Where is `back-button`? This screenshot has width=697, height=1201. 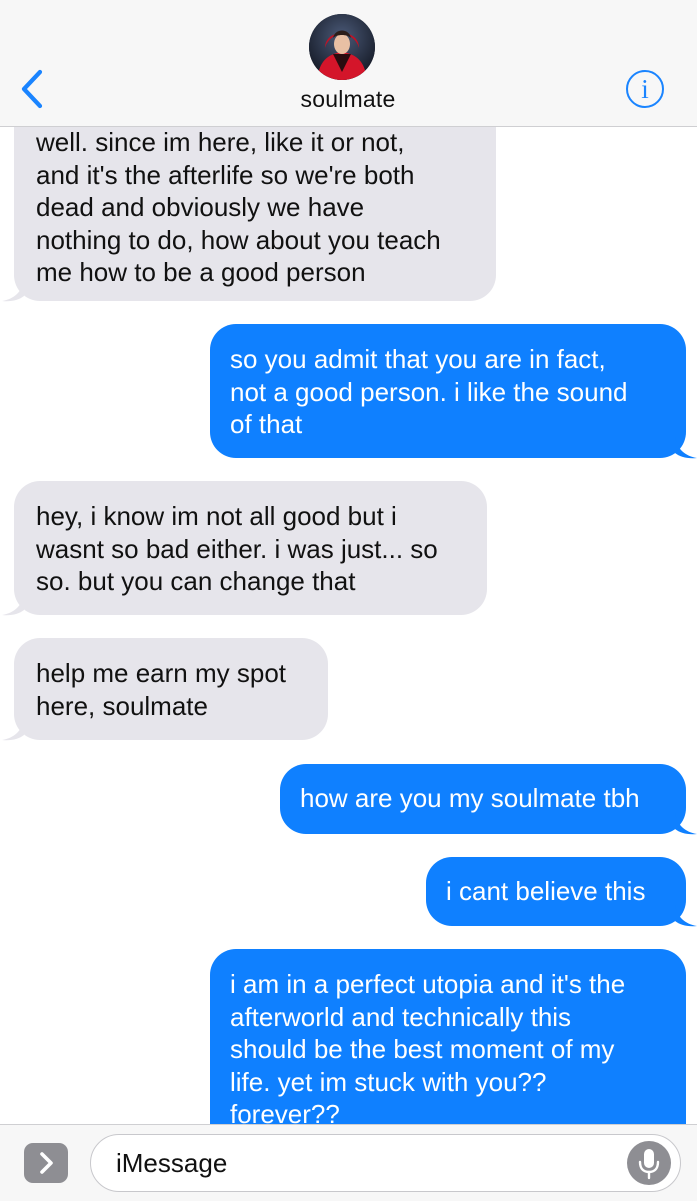
back-button is located at coordinates (34, 89).